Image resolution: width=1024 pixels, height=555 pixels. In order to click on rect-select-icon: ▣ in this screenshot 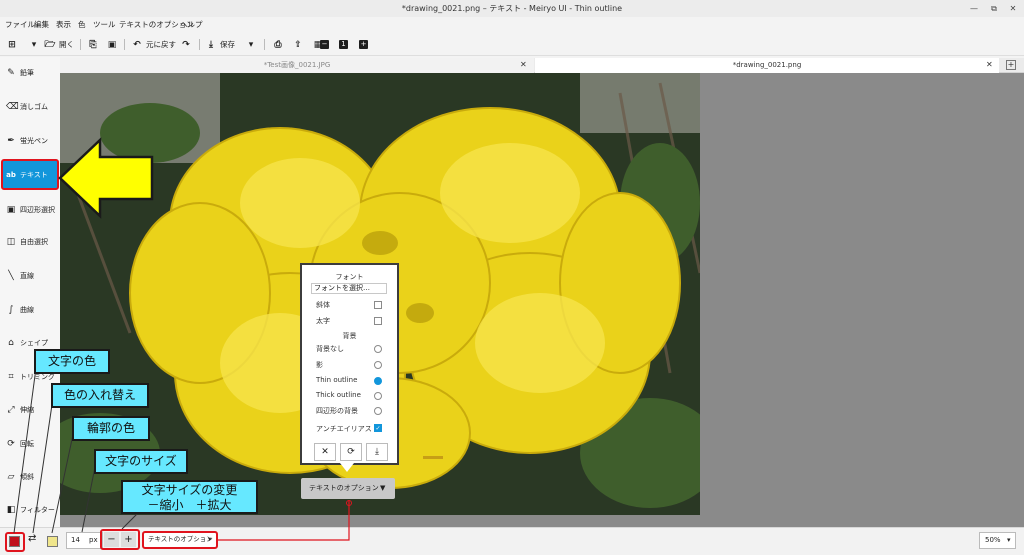, I will do `click(11, 210)`.